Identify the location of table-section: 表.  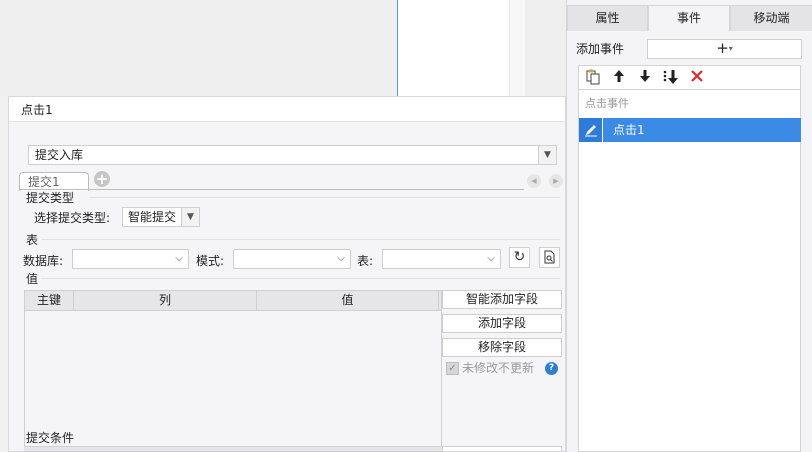
(32, 240).